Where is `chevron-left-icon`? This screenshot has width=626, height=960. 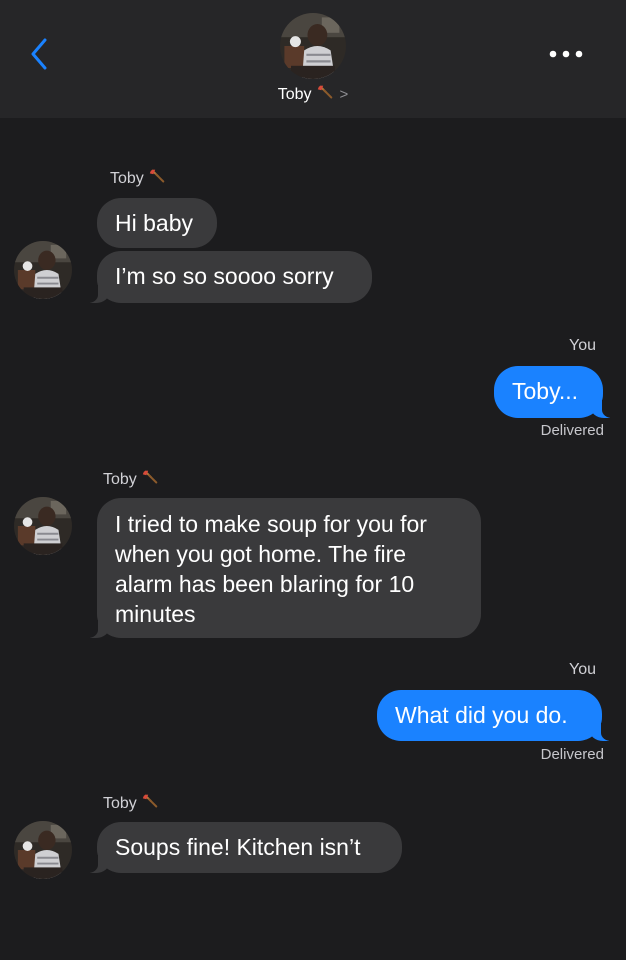 chevron-left-icon is located at coordinates (39, 54).